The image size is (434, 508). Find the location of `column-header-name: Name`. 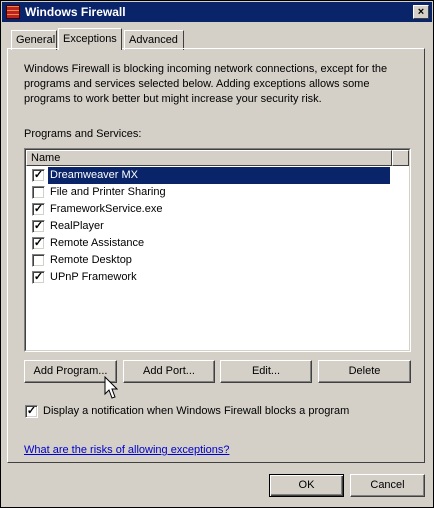

column-header-name: Name is located at coordinates (209, 158).